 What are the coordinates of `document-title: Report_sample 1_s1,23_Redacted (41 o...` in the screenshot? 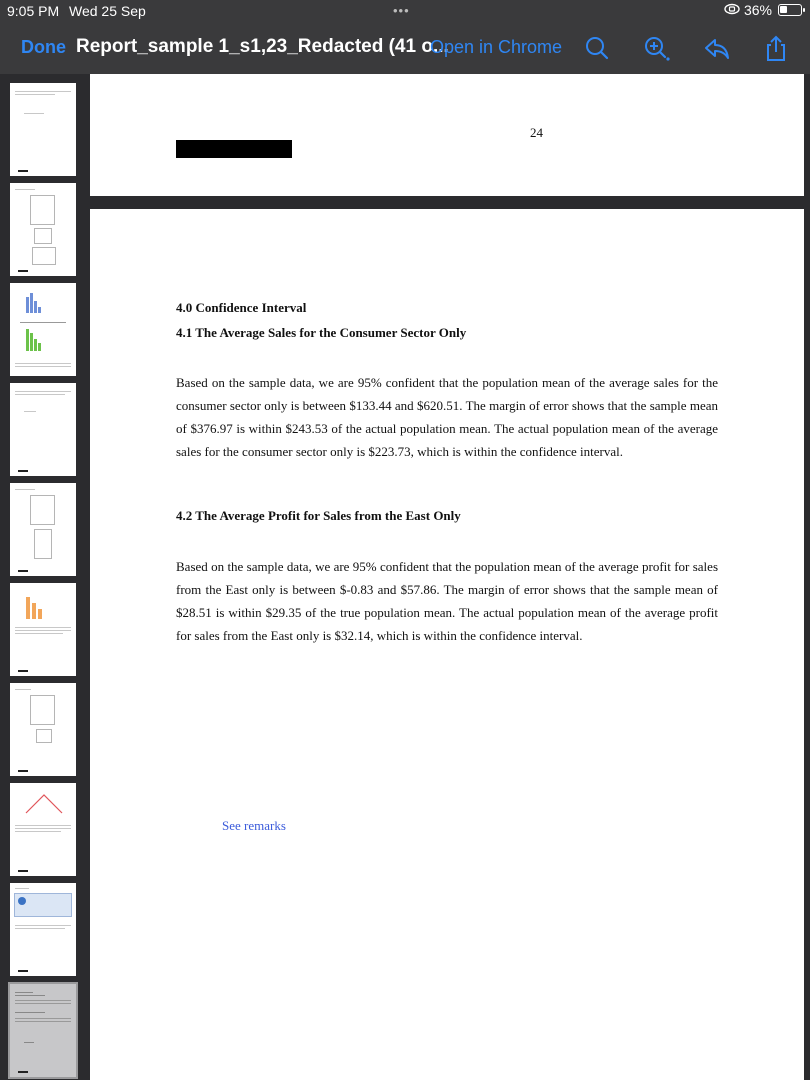 It's located at (262, 46).